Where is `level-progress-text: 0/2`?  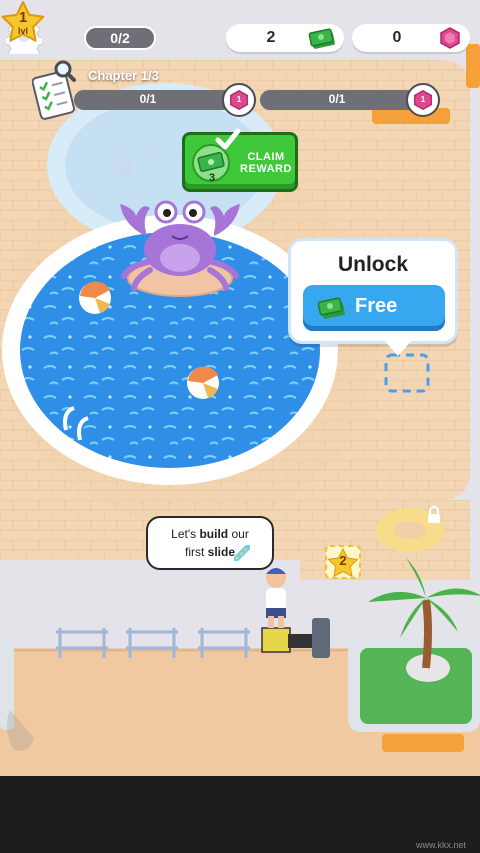 level-progress-text: 0/2 is located at coordinates (120, 38).